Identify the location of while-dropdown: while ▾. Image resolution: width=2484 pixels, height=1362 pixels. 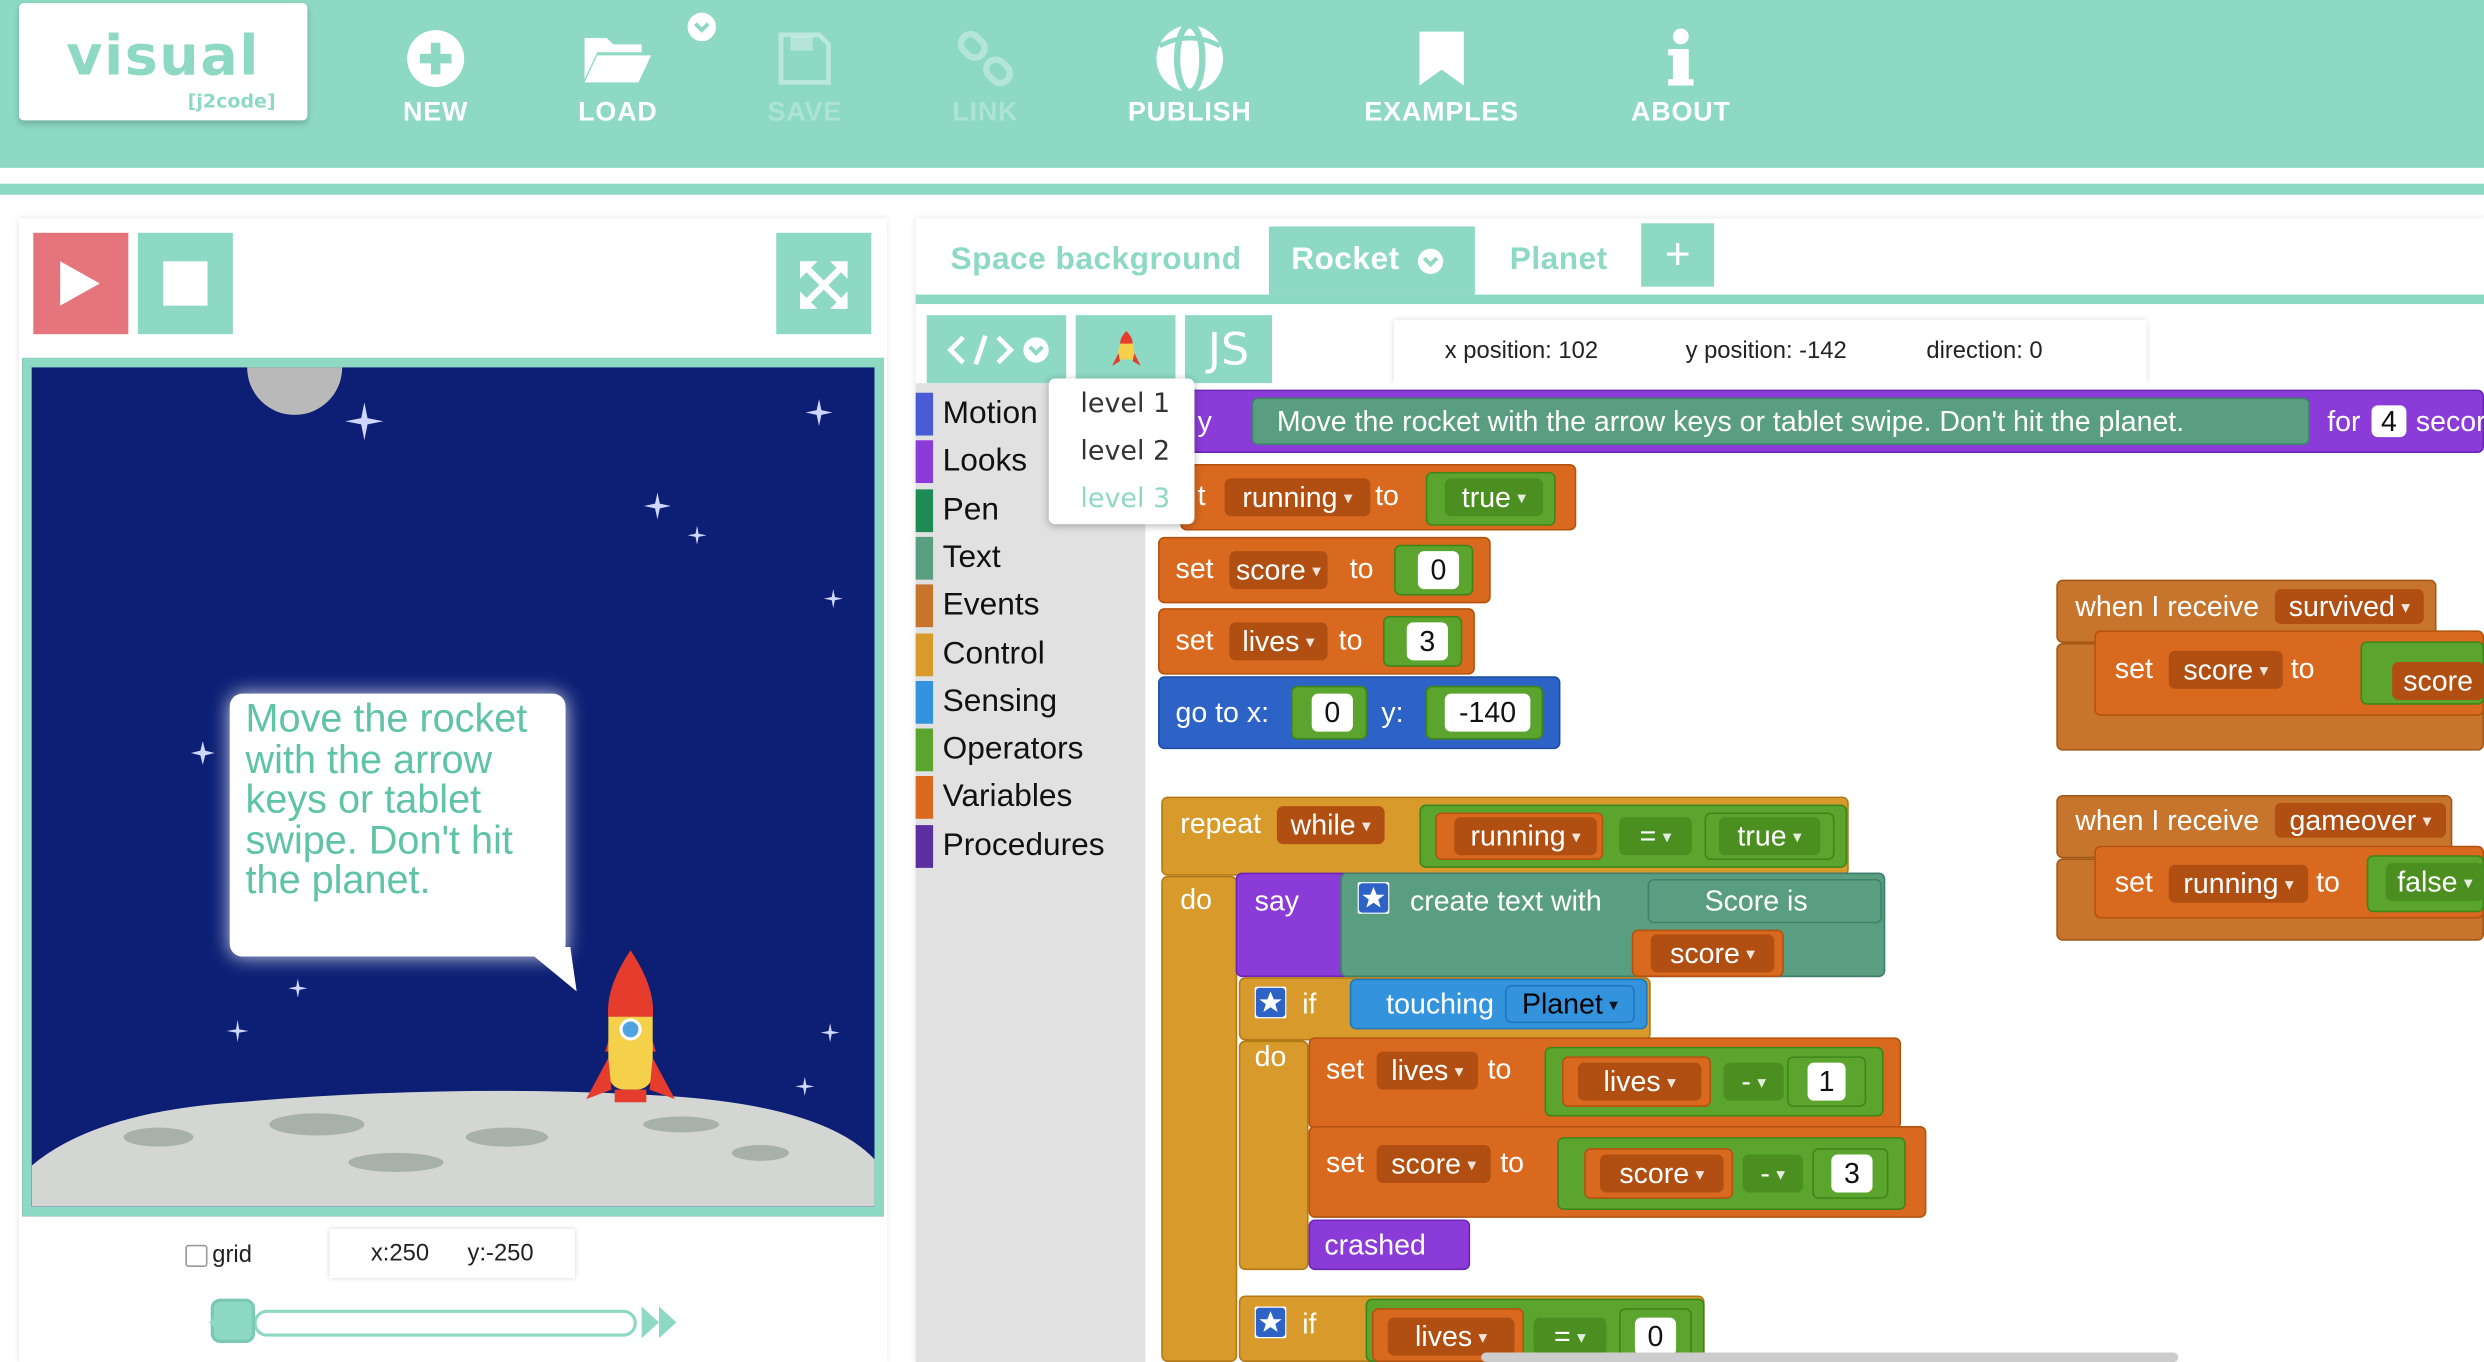
(1330, 825).